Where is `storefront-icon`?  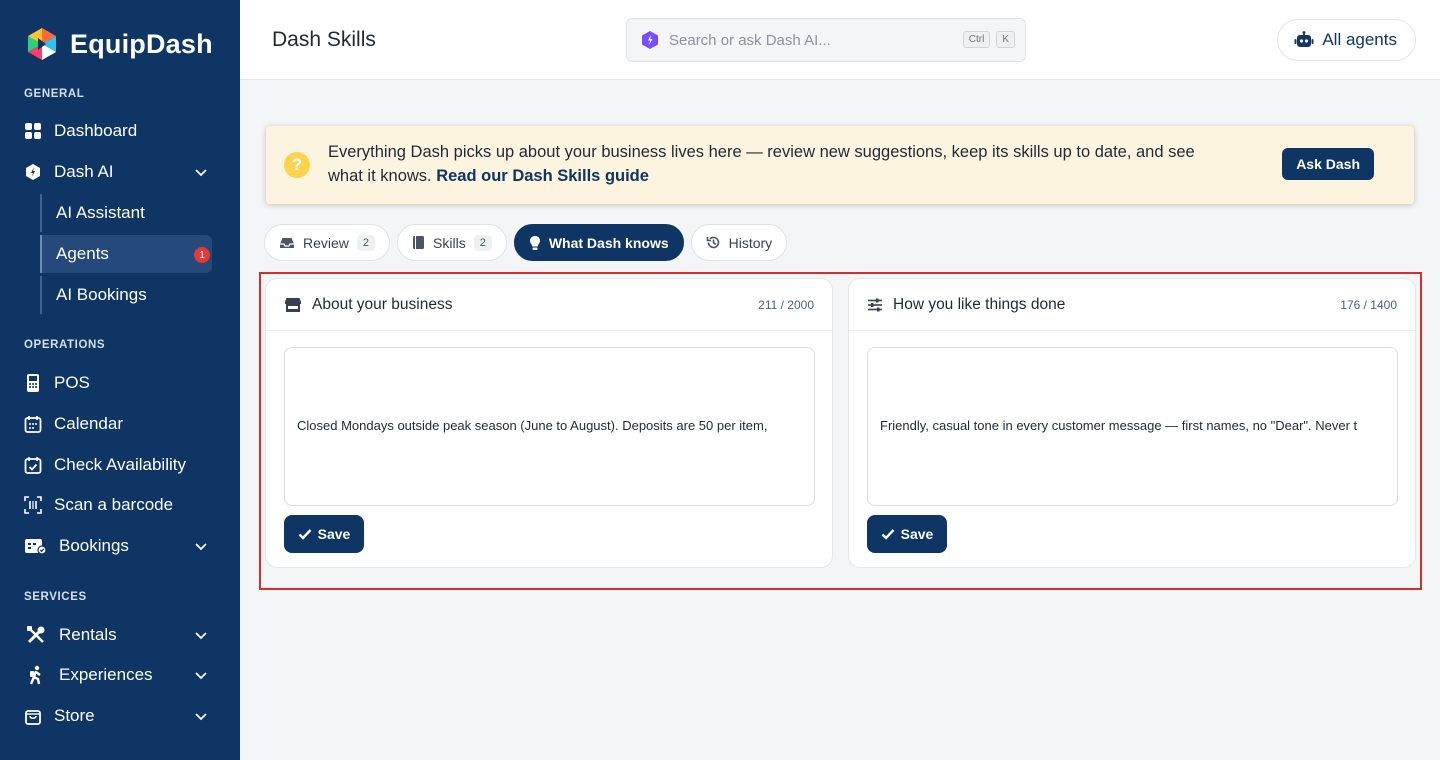
storefront-icon is located at coordinates (293, 304).